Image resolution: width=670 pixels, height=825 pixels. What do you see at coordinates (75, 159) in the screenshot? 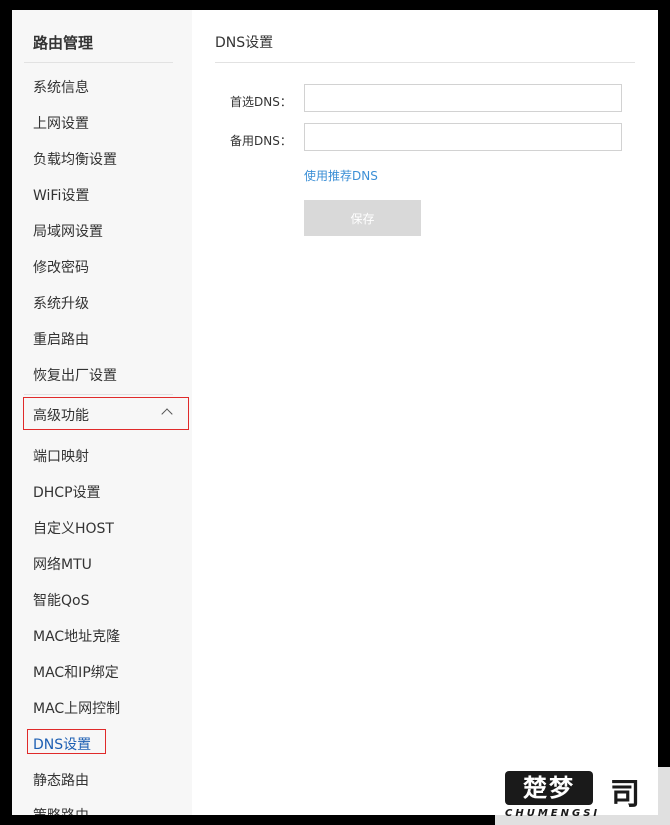
I see `sidebar-item-load-balancing: 负载均衡设置` at bounding box center [75, 159].